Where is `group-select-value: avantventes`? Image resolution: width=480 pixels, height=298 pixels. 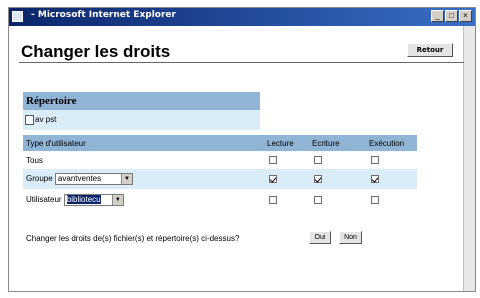
group-select-value: avantventes is located at coordinates (79, 178).